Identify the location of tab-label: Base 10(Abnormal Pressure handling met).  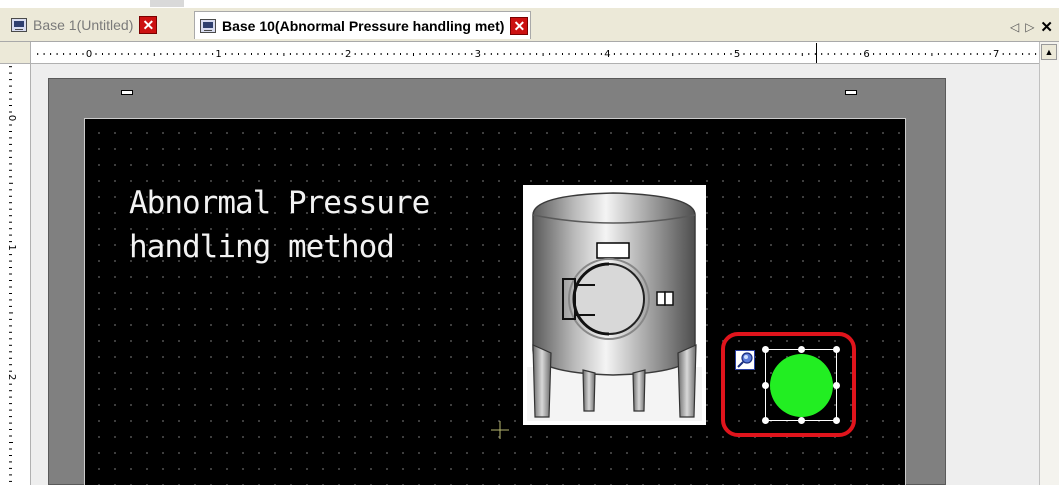
(363, 25).